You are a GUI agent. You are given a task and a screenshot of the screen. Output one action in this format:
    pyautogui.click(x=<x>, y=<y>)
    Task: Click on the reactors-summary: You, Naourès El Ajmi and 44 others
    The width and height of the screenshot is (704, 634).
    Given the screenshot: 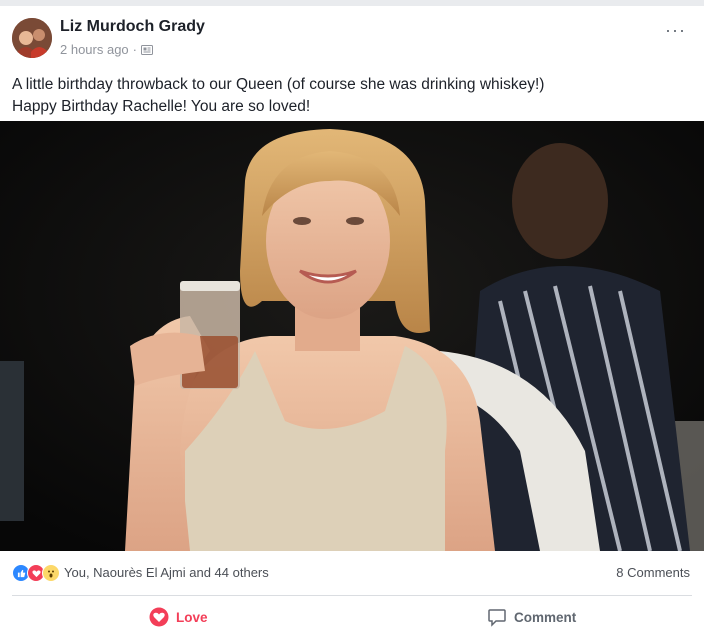 What is the action you would take?
    pyautogui.click(x=166, y=572)
    